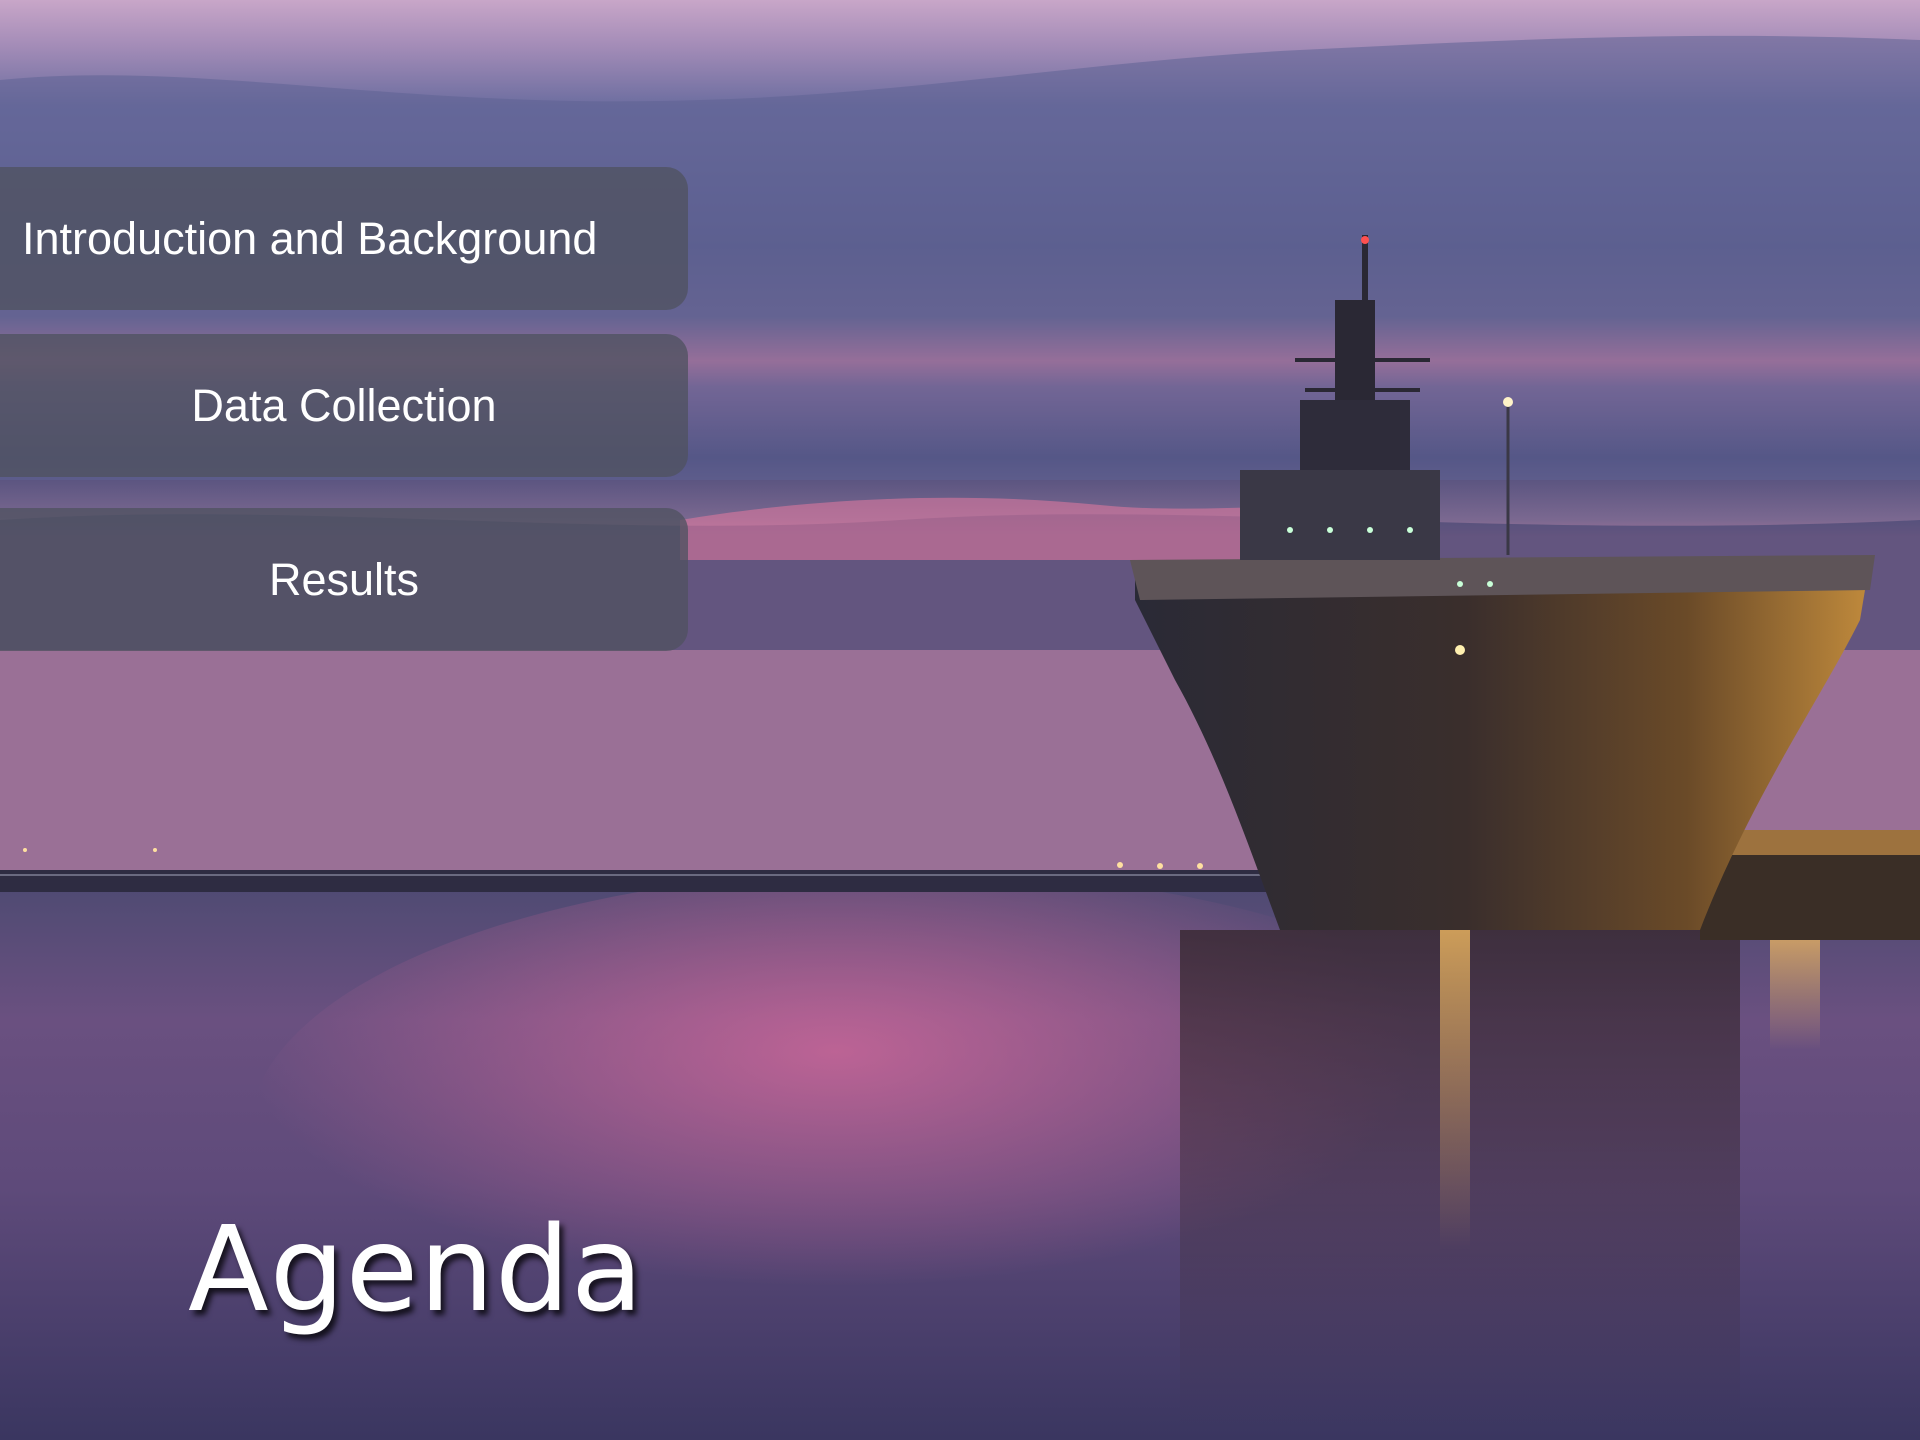 This screenshot has height=1440, width=1920. I want to click on agenda-item-introduction: Introduction and Background, so click(344, 238).